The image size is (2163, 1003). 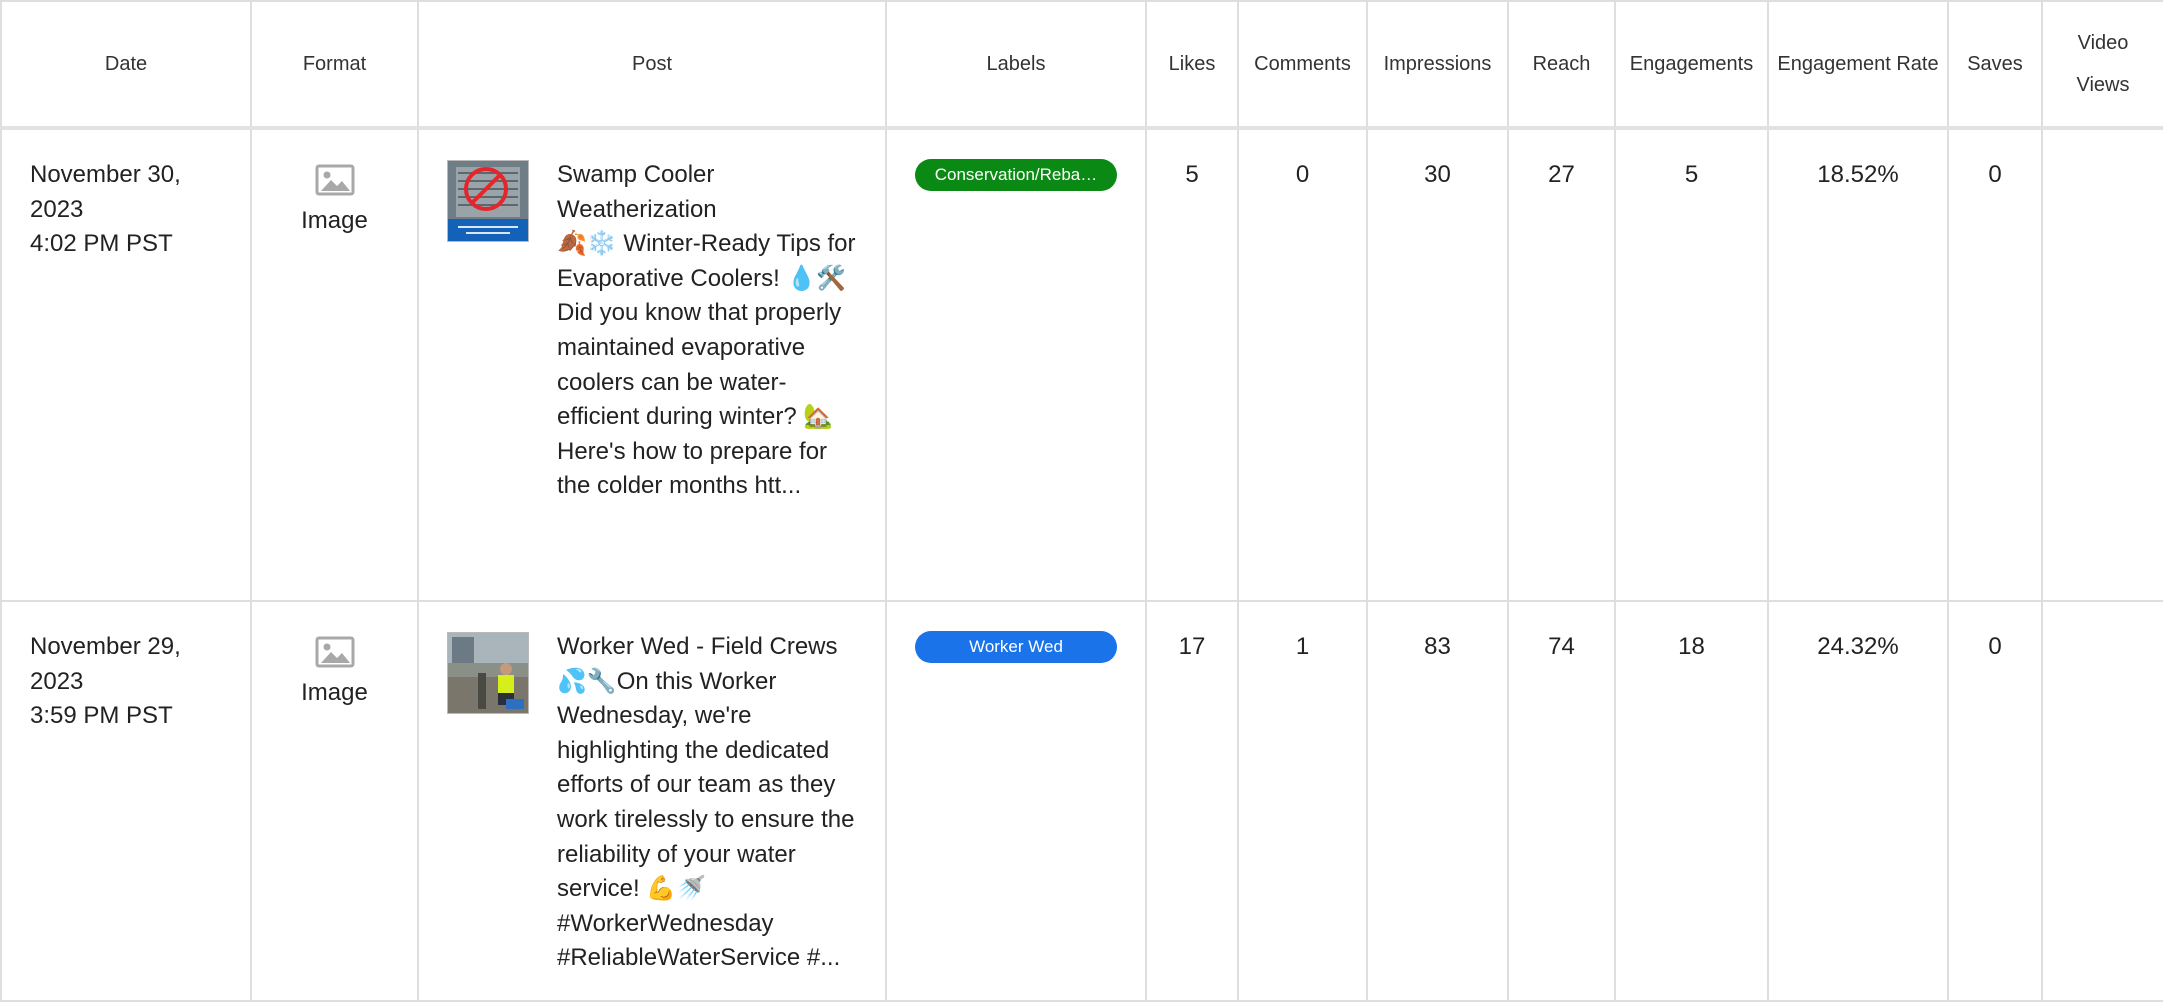 I want to click on engagement-rate-value: 18.52%, so click(x=1858, y=364).